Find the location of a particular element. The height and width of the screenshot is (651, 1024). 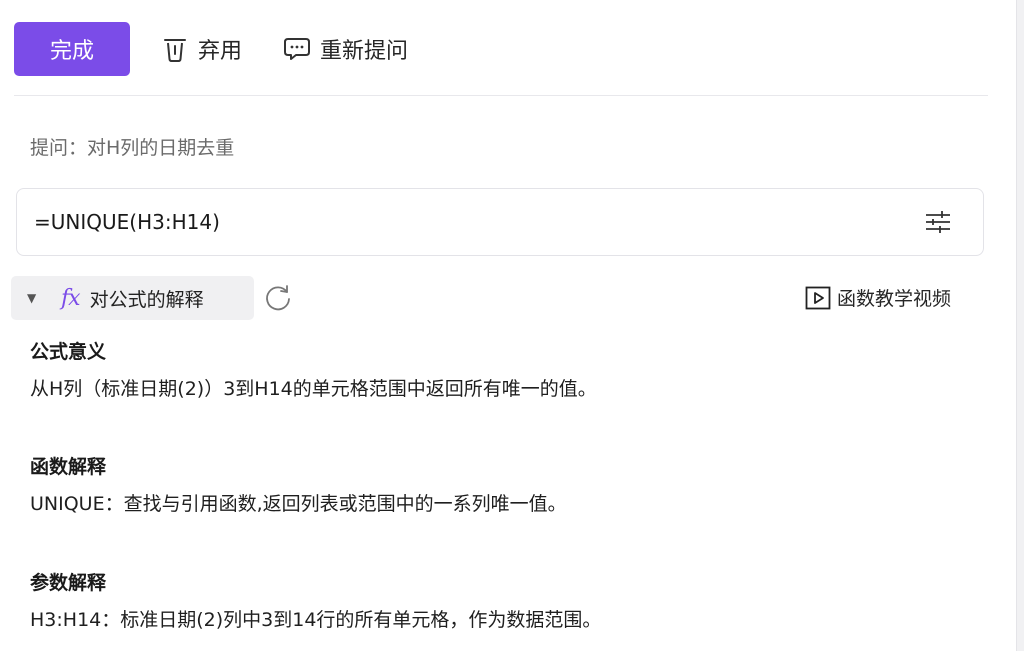

discard-button: 弃用 is located at coordinates (201, 49).